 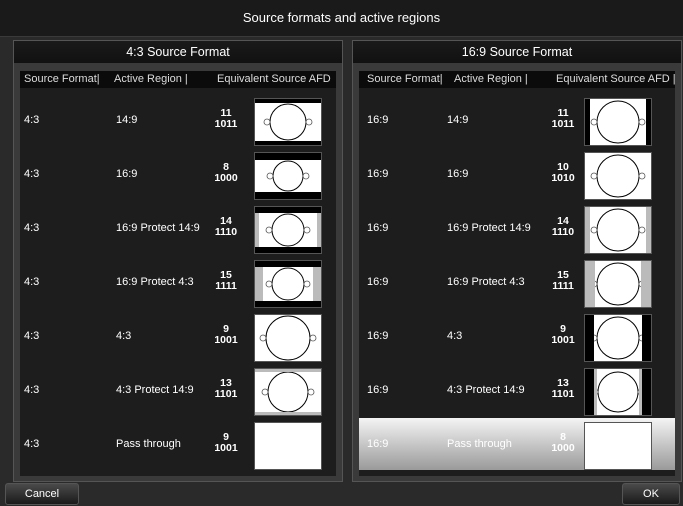 I want to click on format-row: 16:9 Pass through 8 1000, so click(x=517, y=444).